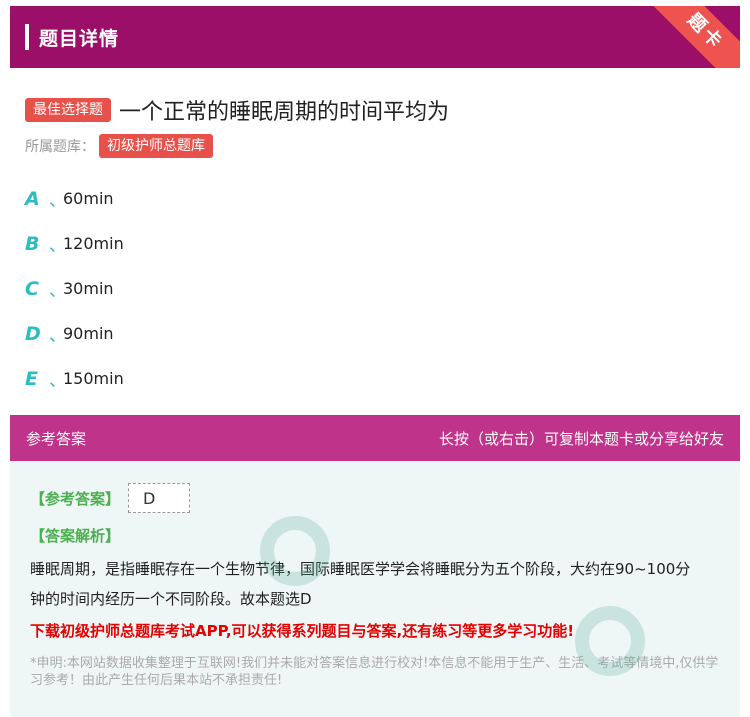  What do you see at coordinates (32, 288) in the screenshot?
I see `option-letter: C` at bounding box center [32, 288].